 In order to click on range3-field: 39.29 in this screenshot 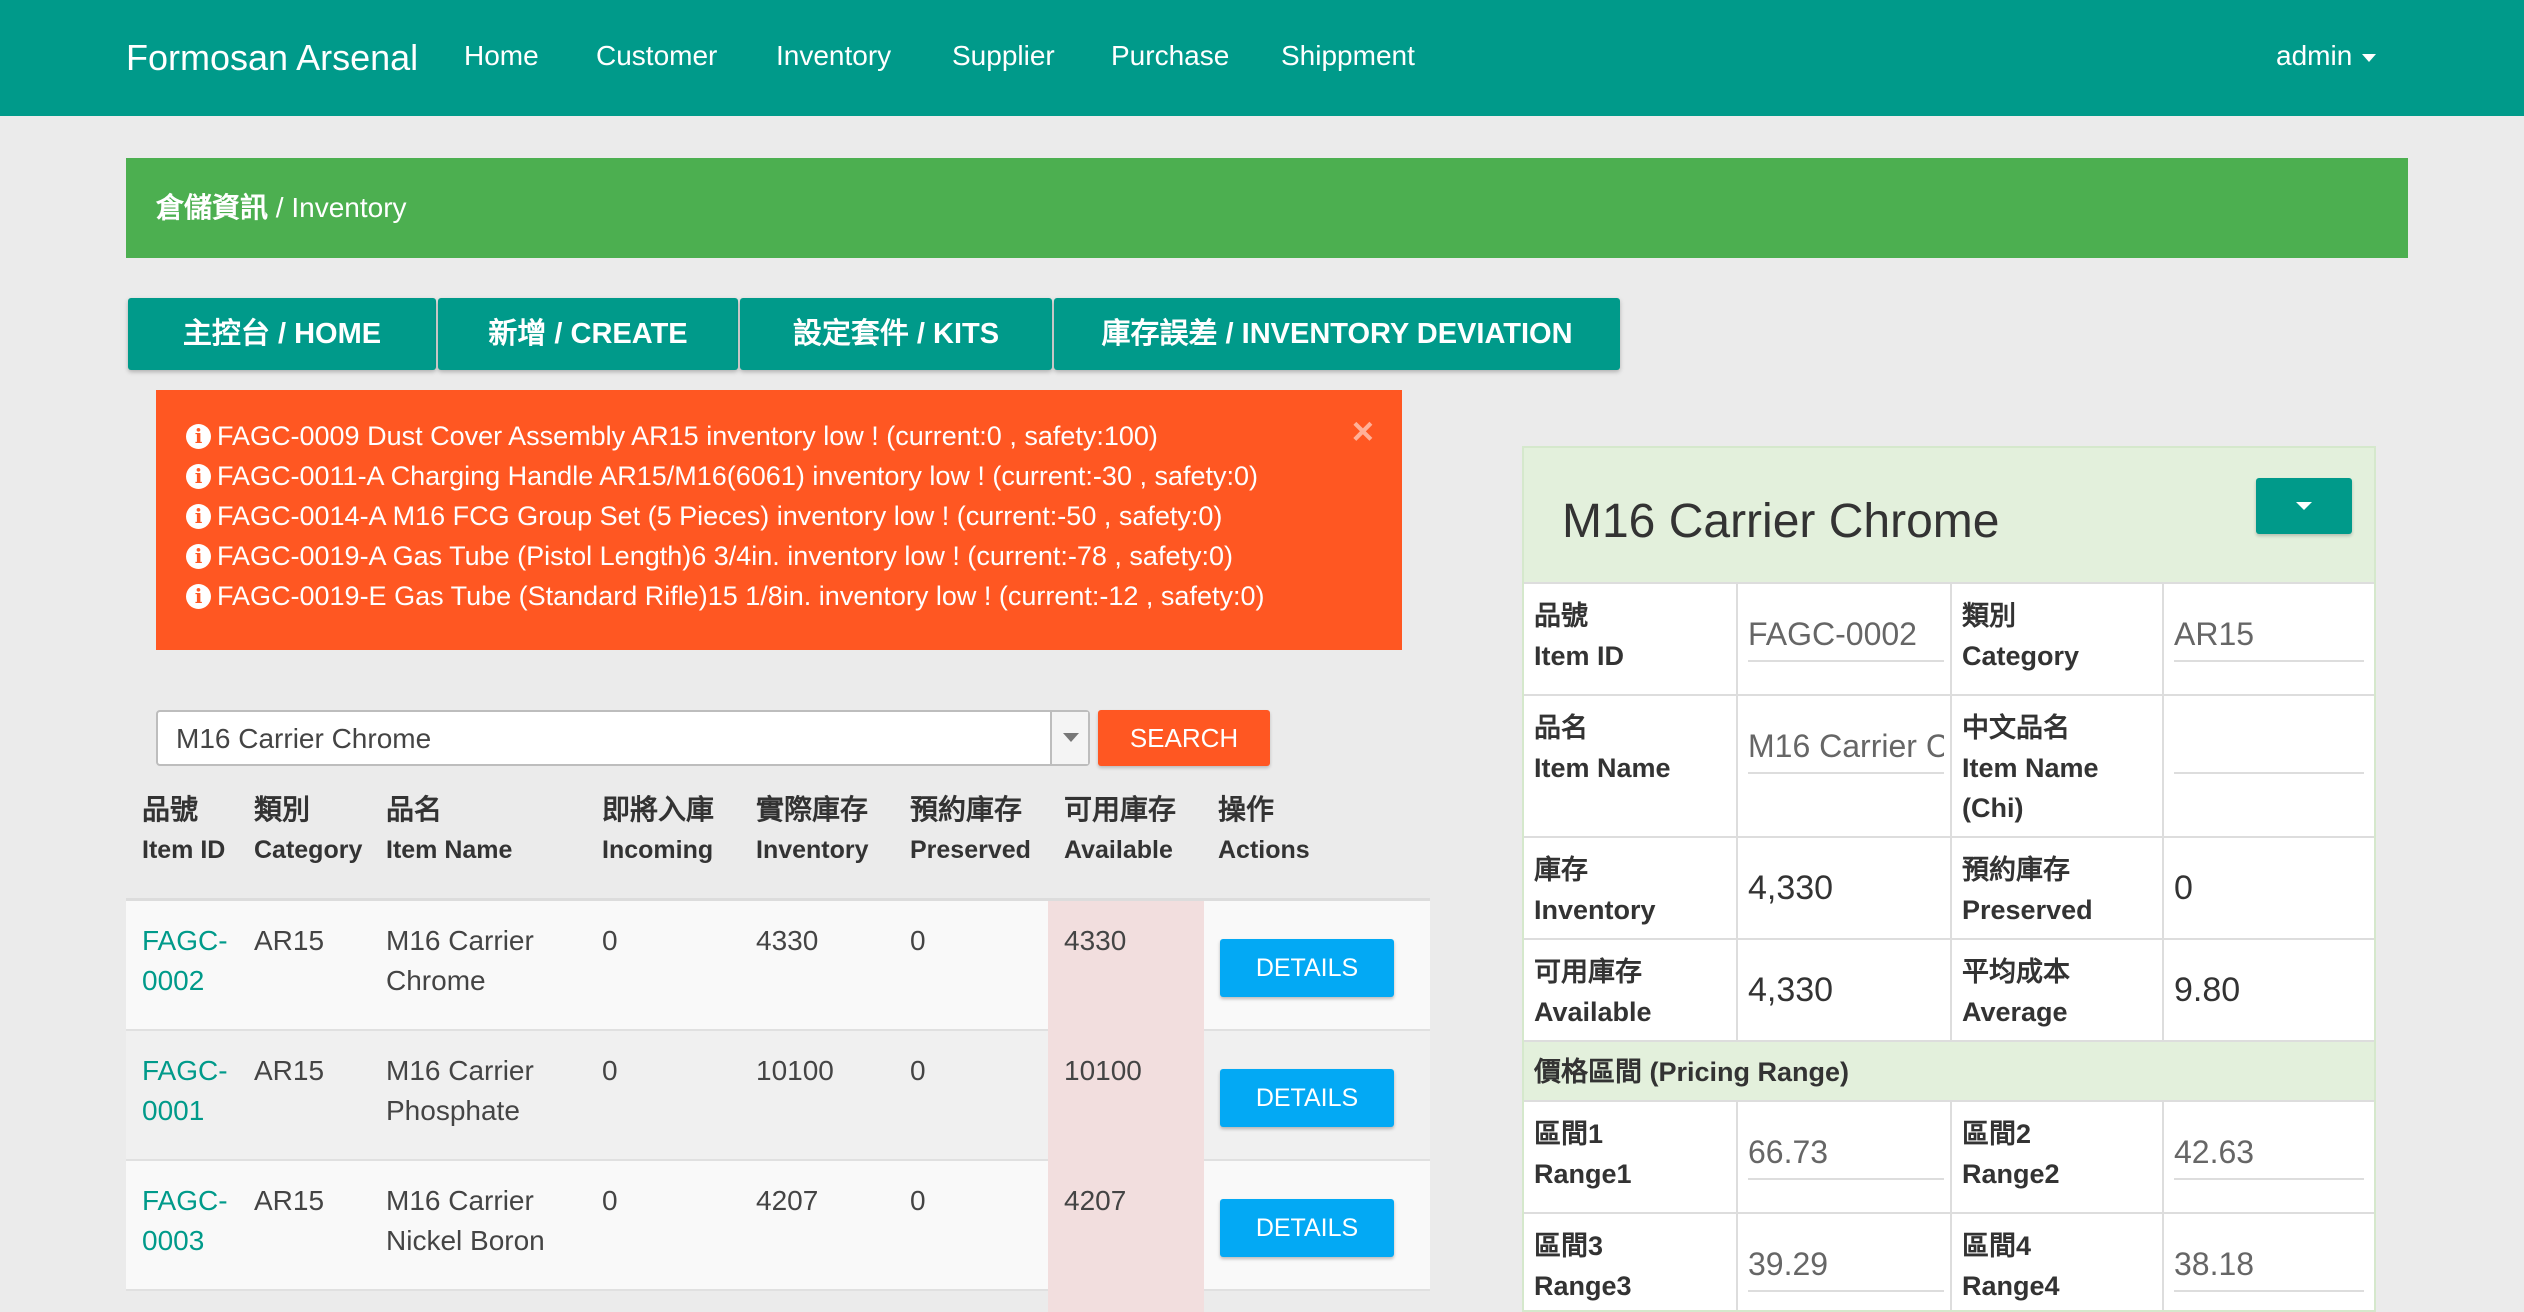, I will do `click(1846, 1268)`.